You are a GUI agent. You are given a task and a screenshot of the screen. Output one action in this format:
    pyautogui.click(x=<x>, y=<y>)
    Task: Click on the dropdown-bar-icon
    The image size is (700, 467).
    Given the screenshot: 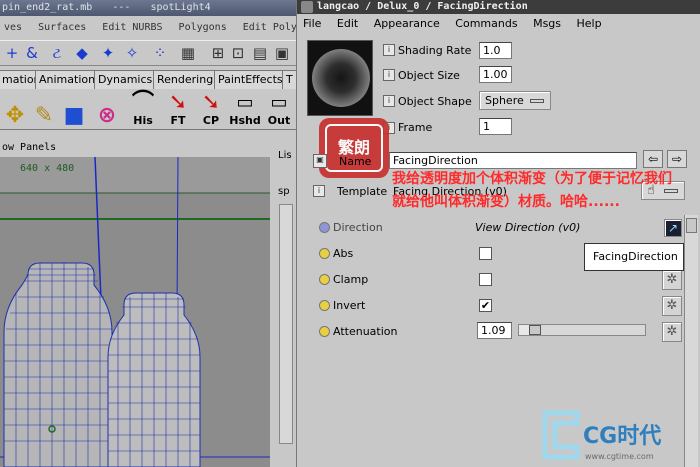 What is the action you would take?
    pyautogui.click(x=537, y=101)
    